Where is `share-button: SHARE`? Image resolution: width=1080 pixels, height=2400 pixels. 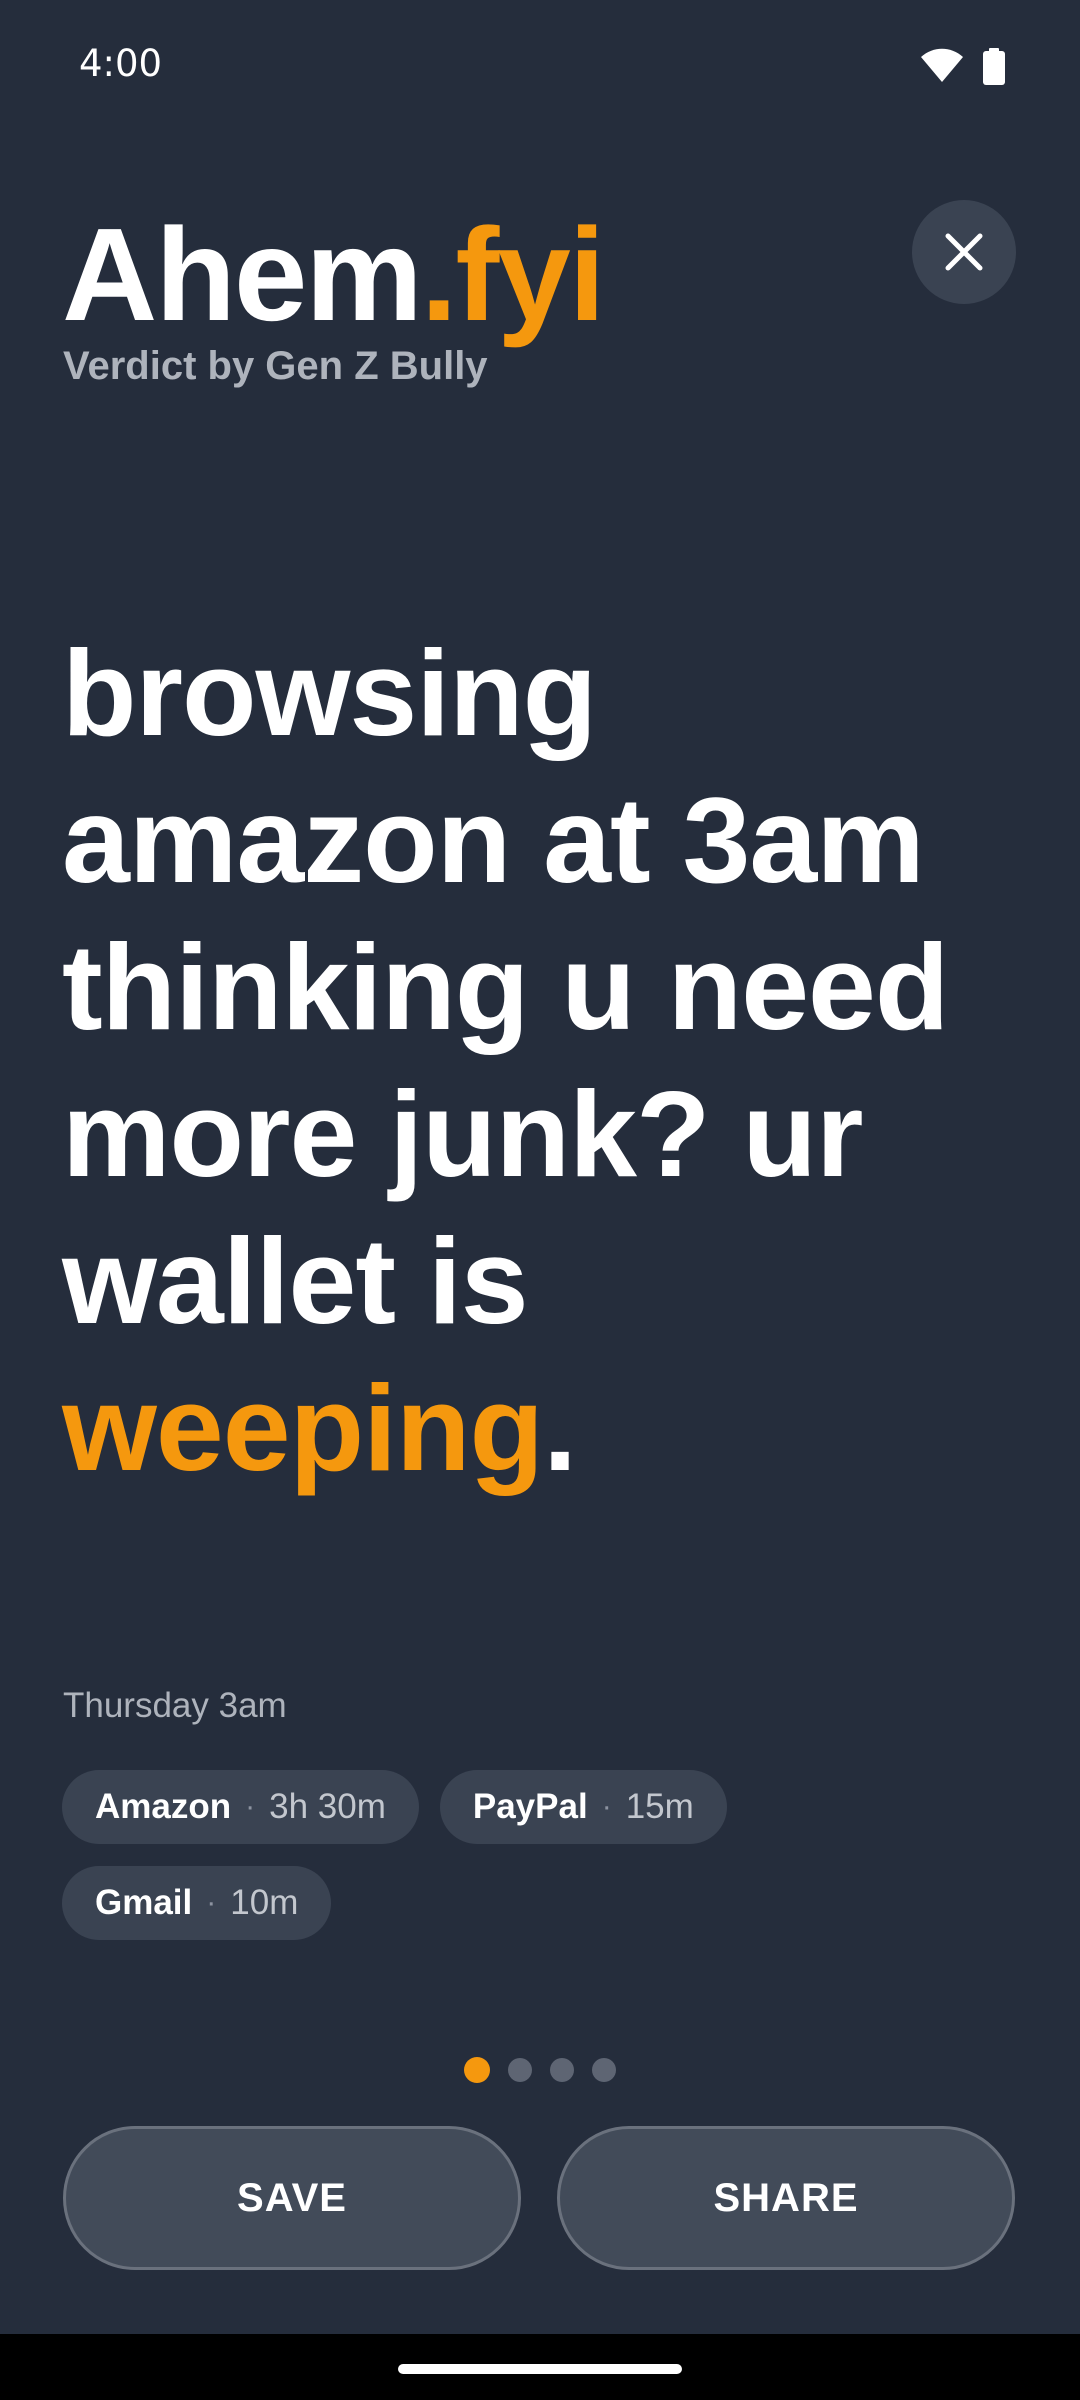 share-button: SHARE is located at coordinates (786, 2198).